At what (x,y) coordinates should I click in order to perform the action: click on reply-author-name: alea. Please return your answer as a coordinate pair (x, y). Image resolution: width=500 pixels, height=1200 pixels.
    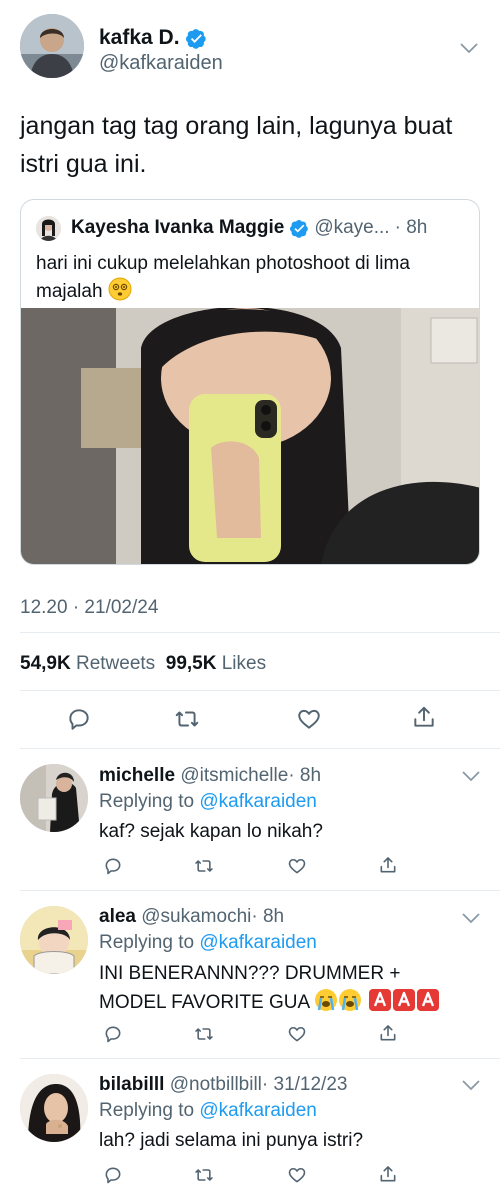
    Looking at the image, I should click on (117, 916).